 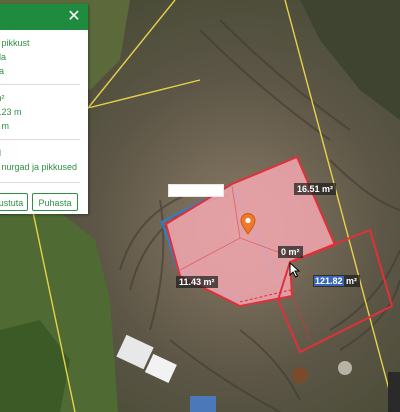 I want to click on edge-object, so click(x=394, y=392).